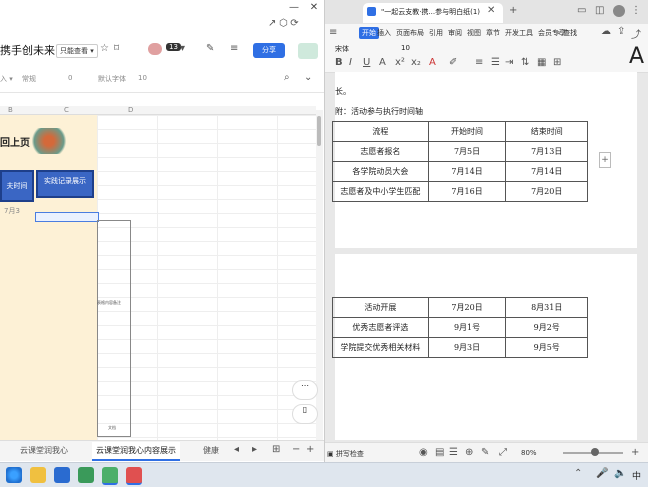 This screenshot has width=648, height=487. What do you see at coordinates (86, 475) in the screenshot?
I see `store-icon` at bounding box center [86, 475].